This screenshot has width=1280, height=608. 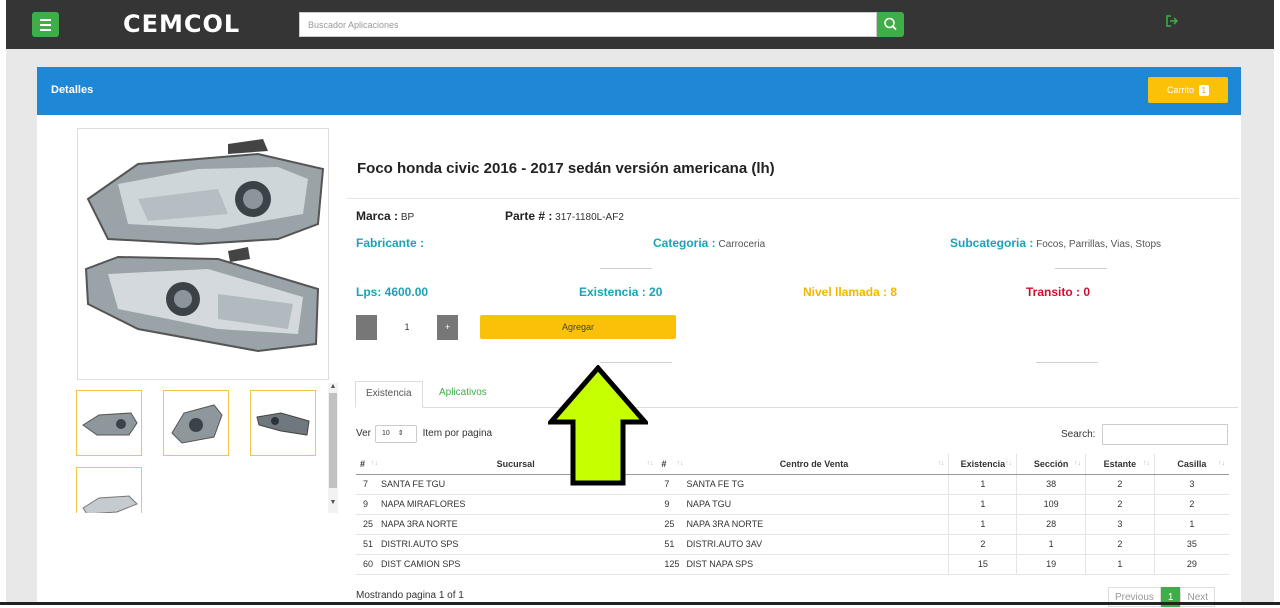 I want to click on scrollbar-thumb, so click(x=333, y=440).